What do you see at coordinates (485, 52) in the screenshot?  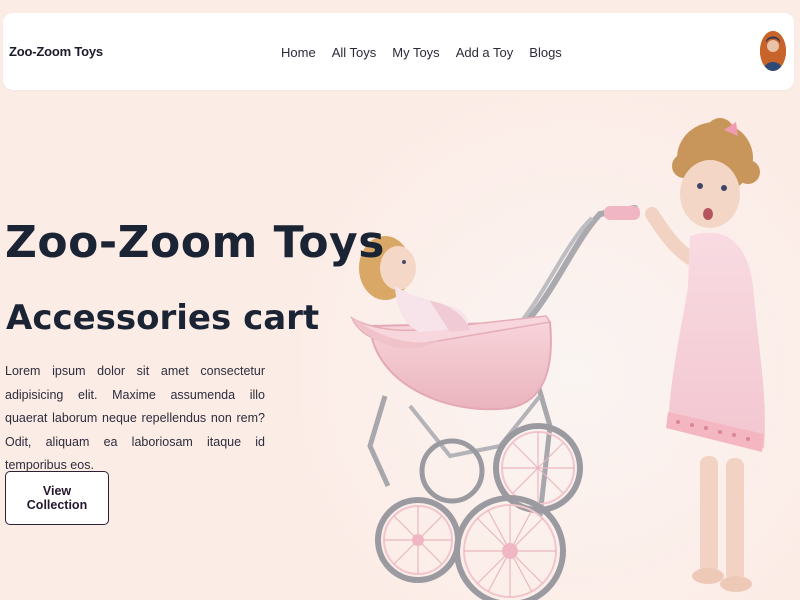 I see `nav-link-add-a-toy: Add a Toy` at bounding box center [485, 52].